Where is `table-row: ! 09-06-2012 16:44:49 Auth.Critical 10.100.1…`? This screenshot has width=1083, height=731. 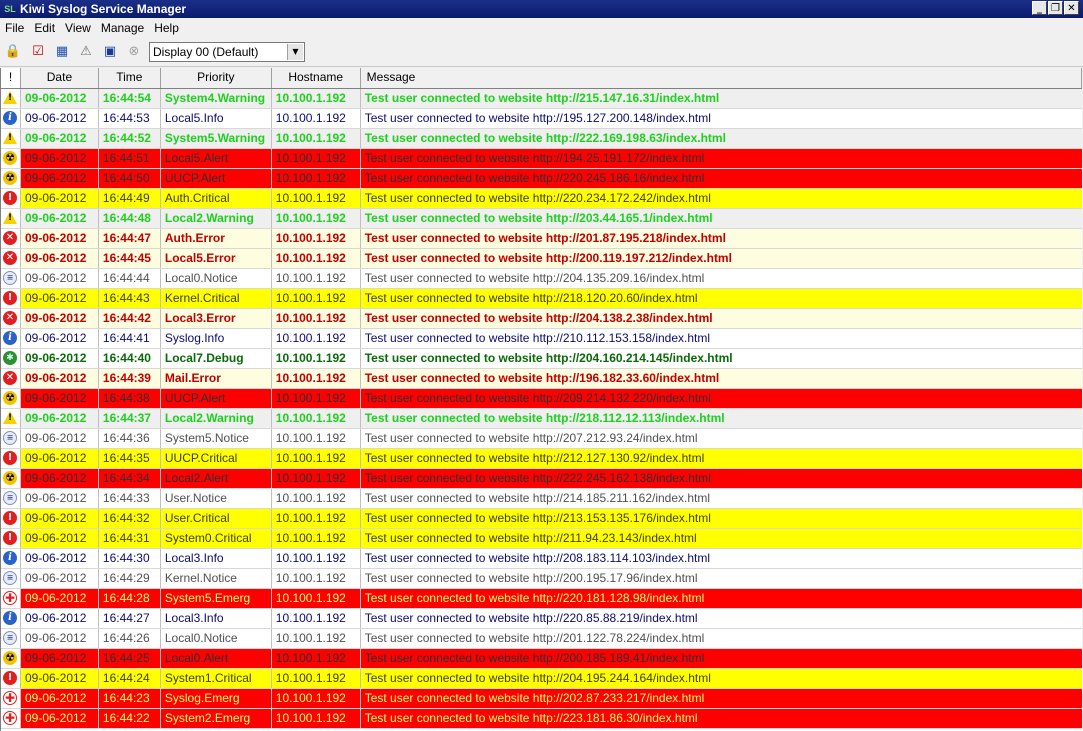 table-row: ! 09-06-2012 16:44:49 Auth.Critical 10.100.1… is located at coordinates (541, 199).